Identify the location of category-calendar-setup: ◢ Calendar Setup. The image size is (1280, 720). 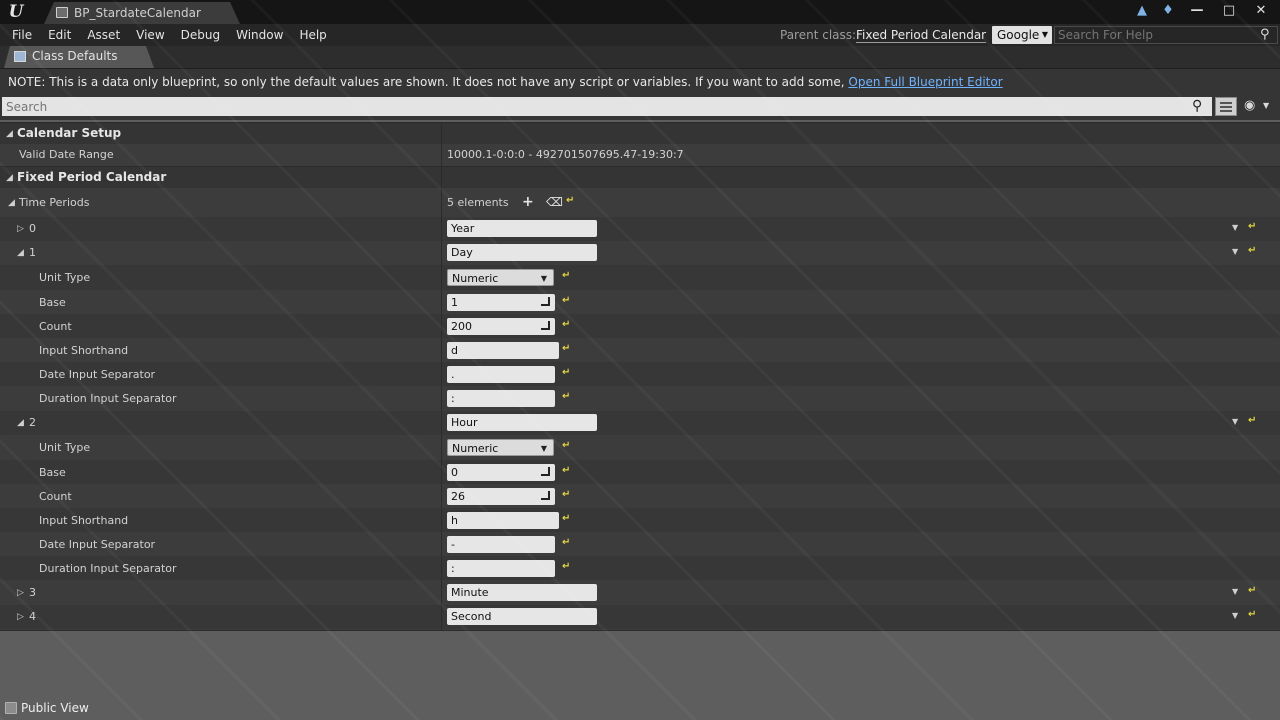
(640, 133).